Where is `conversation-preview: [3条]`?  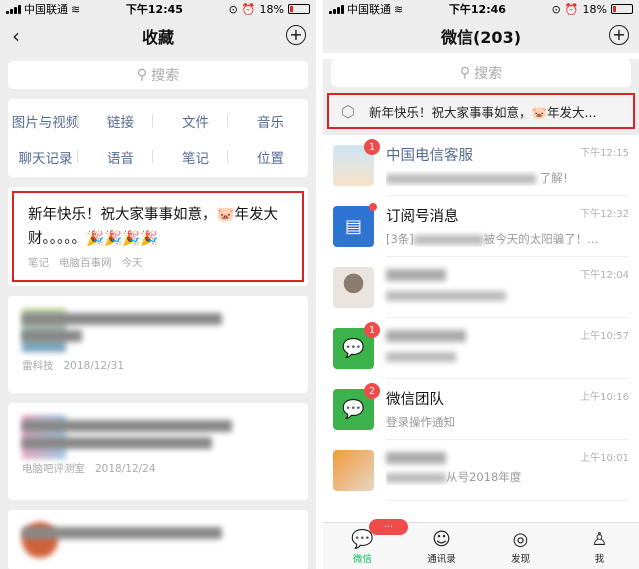
conversation-preview: [3条] is located at coordinates (400, 239).